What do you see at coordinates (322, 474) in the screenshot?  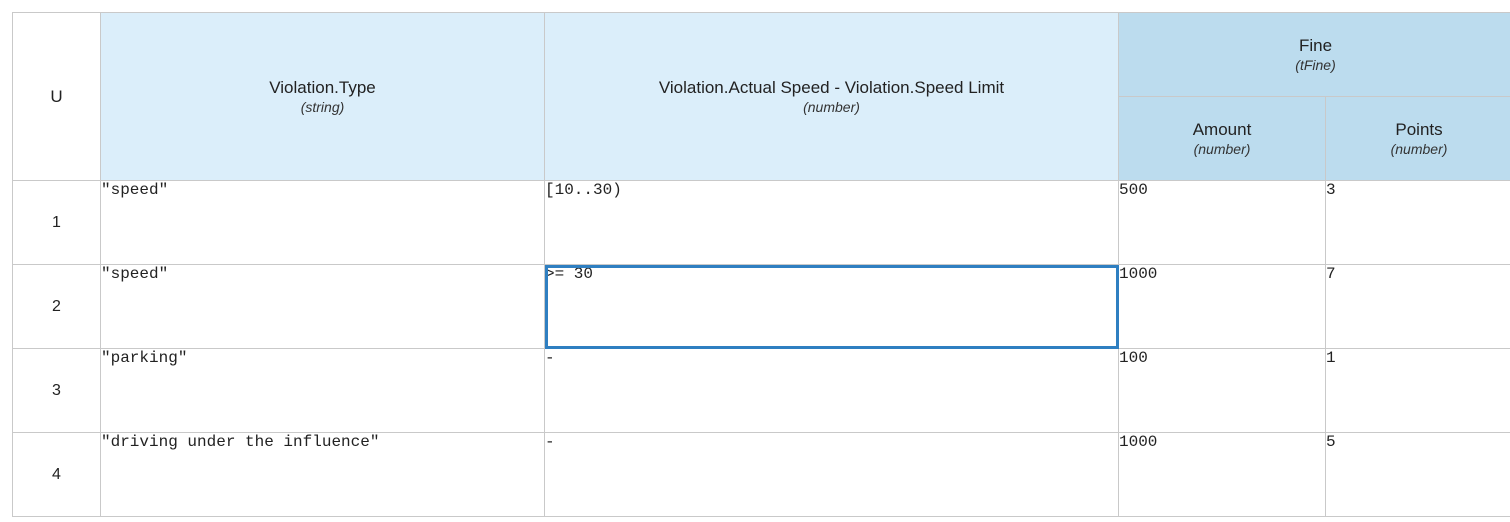 I see `rule-cell-violation-type: "driving under the influence"` at bounding box center [322, 474].